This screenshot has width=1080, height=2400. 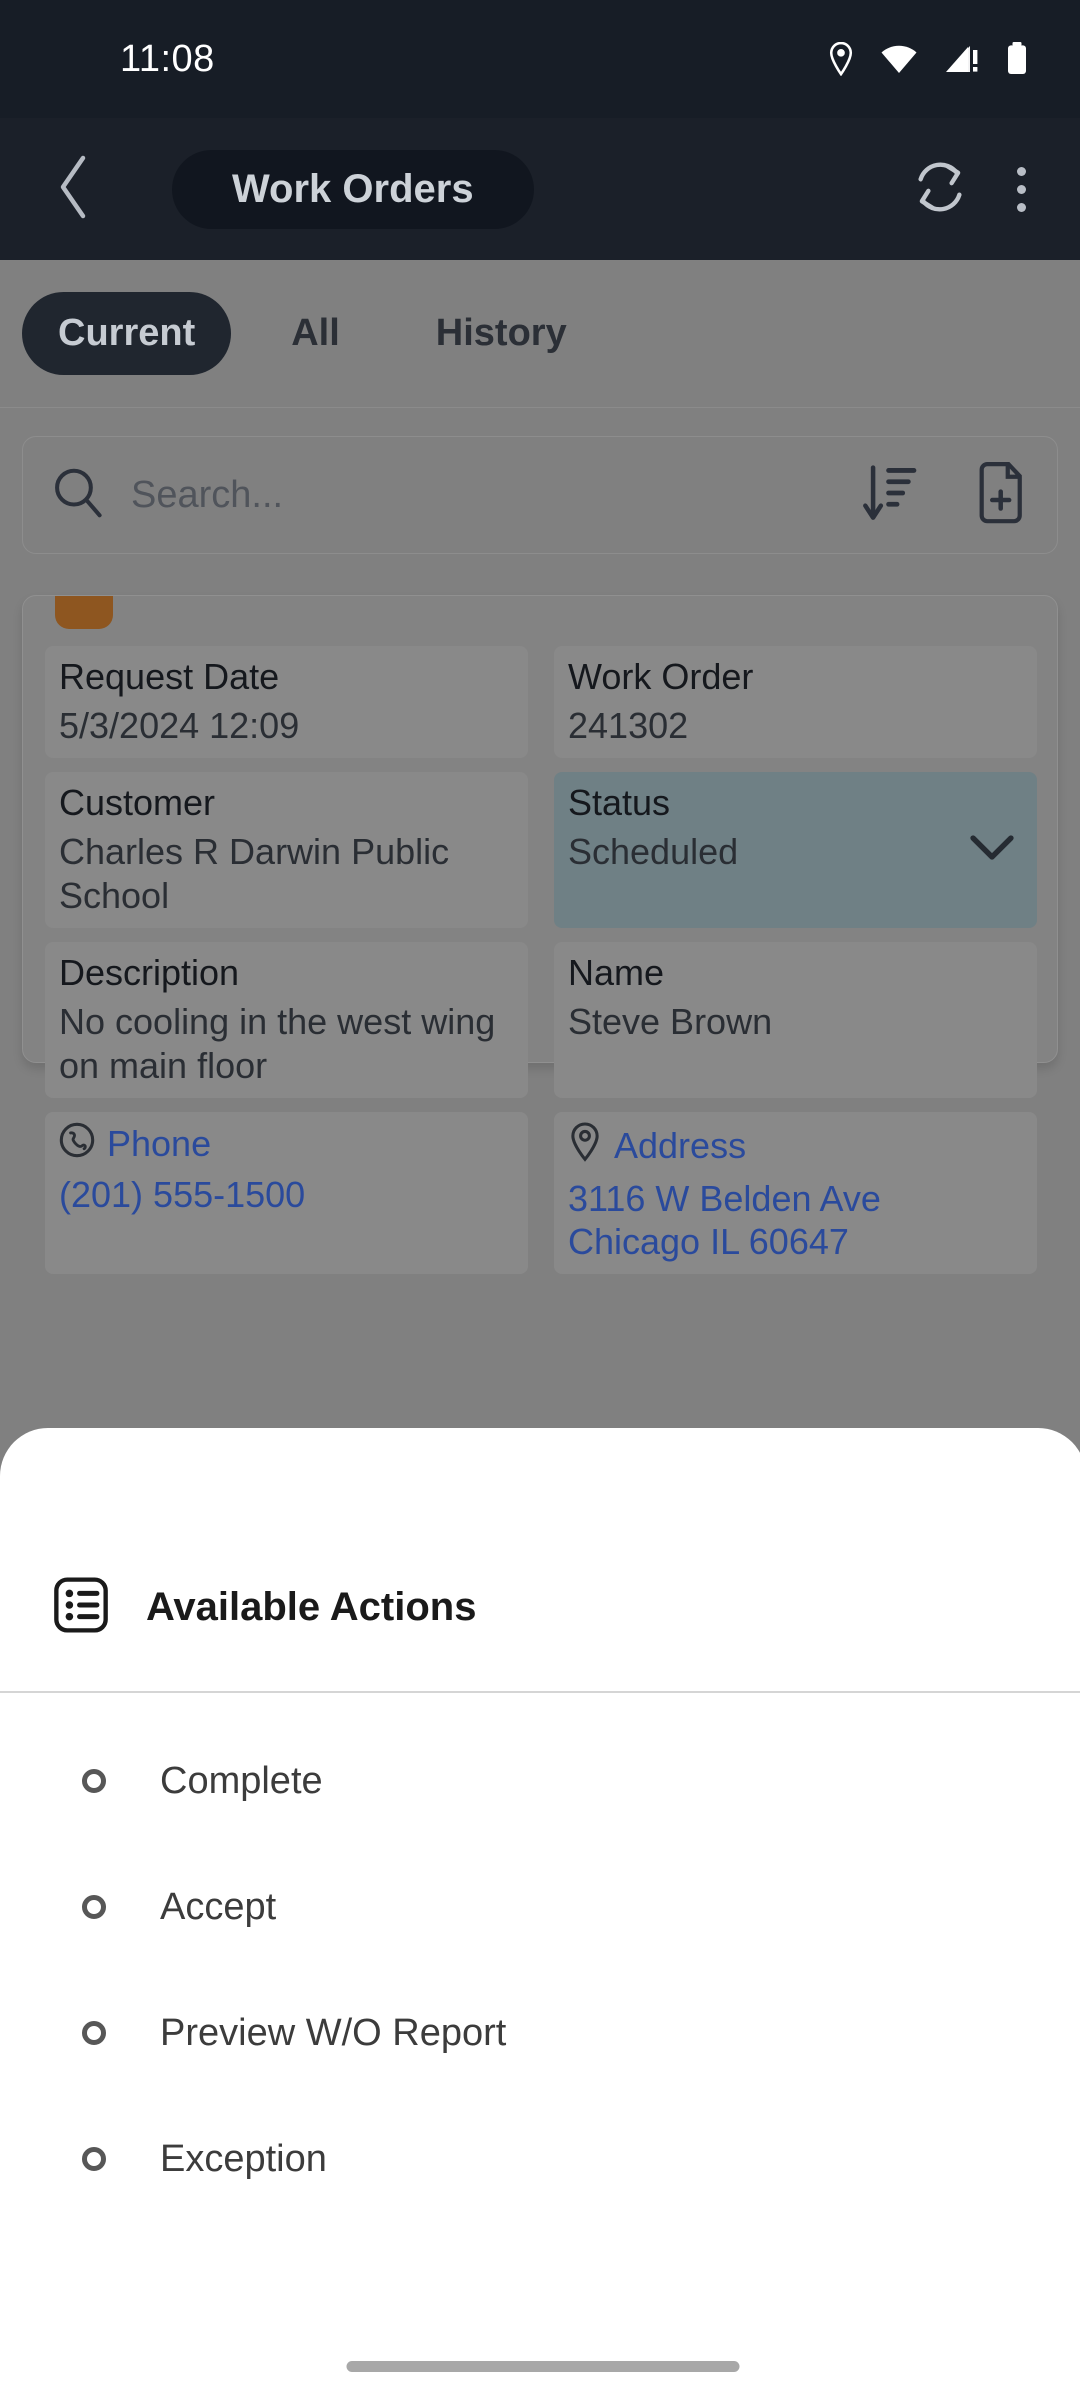 What do you see at coordinates (159, 1144) in the screenshot?
I see `field-label-text: Phone` at bounding box center [159, 1144].